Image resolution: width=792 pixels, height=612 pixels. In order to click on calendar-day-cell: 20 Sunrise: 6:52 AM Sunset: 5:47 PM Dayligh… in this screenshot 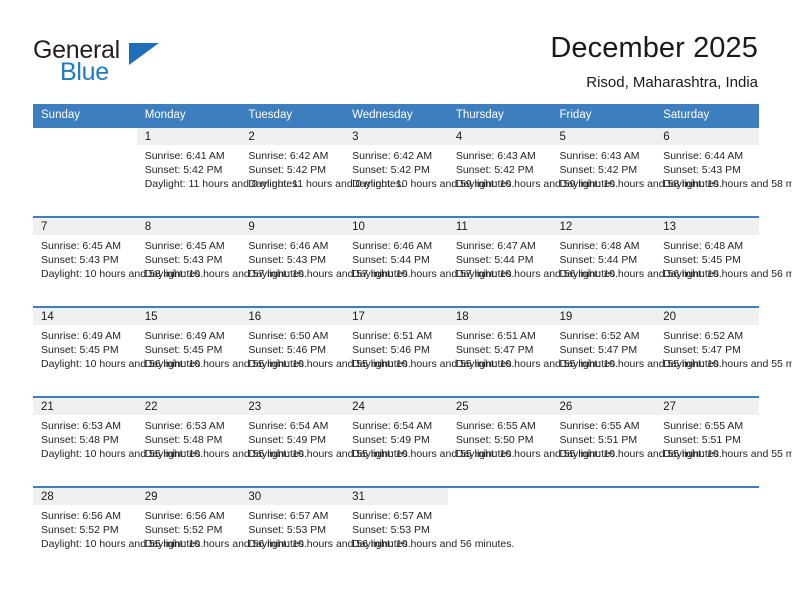, I will do `click(723, 351)`.